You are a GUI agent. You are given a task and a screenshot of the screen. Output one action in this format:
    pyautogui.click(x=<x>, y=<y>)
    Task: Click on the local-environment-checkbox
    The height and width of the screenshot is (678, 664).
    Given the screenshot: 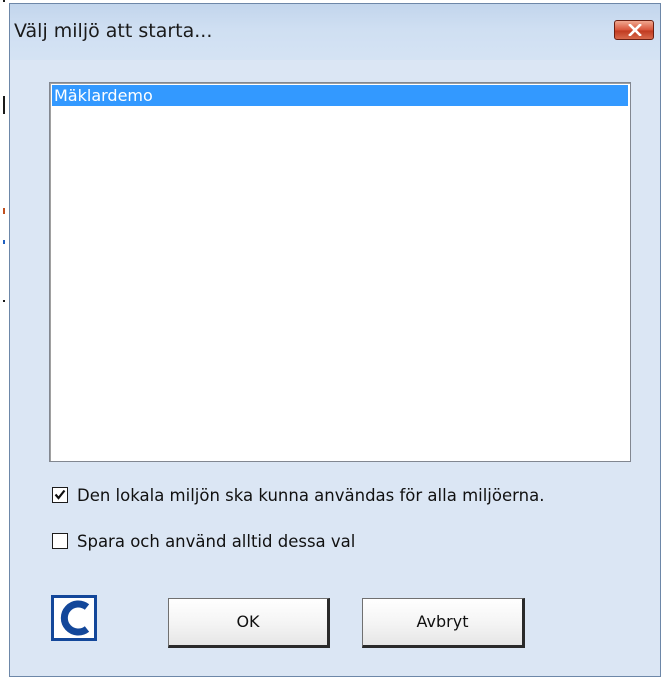 What is the action you would take?
    pyautogui.click(x=60, y=495)
    